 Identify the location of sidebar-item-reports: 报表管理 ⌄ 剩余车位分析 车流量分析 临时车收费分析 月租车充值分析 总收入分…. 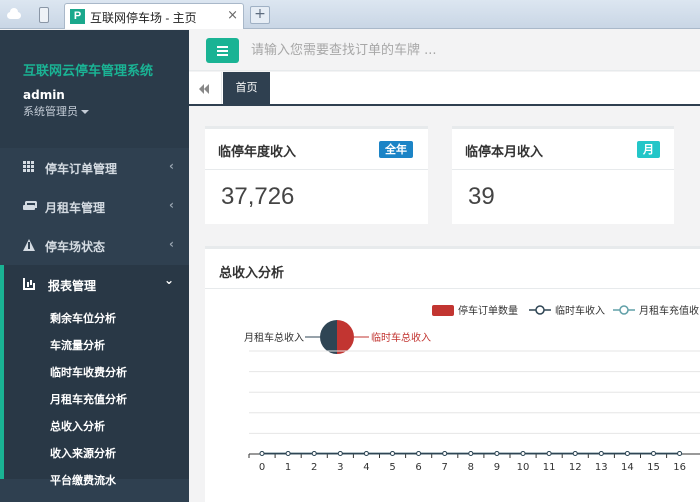
(94, 376).